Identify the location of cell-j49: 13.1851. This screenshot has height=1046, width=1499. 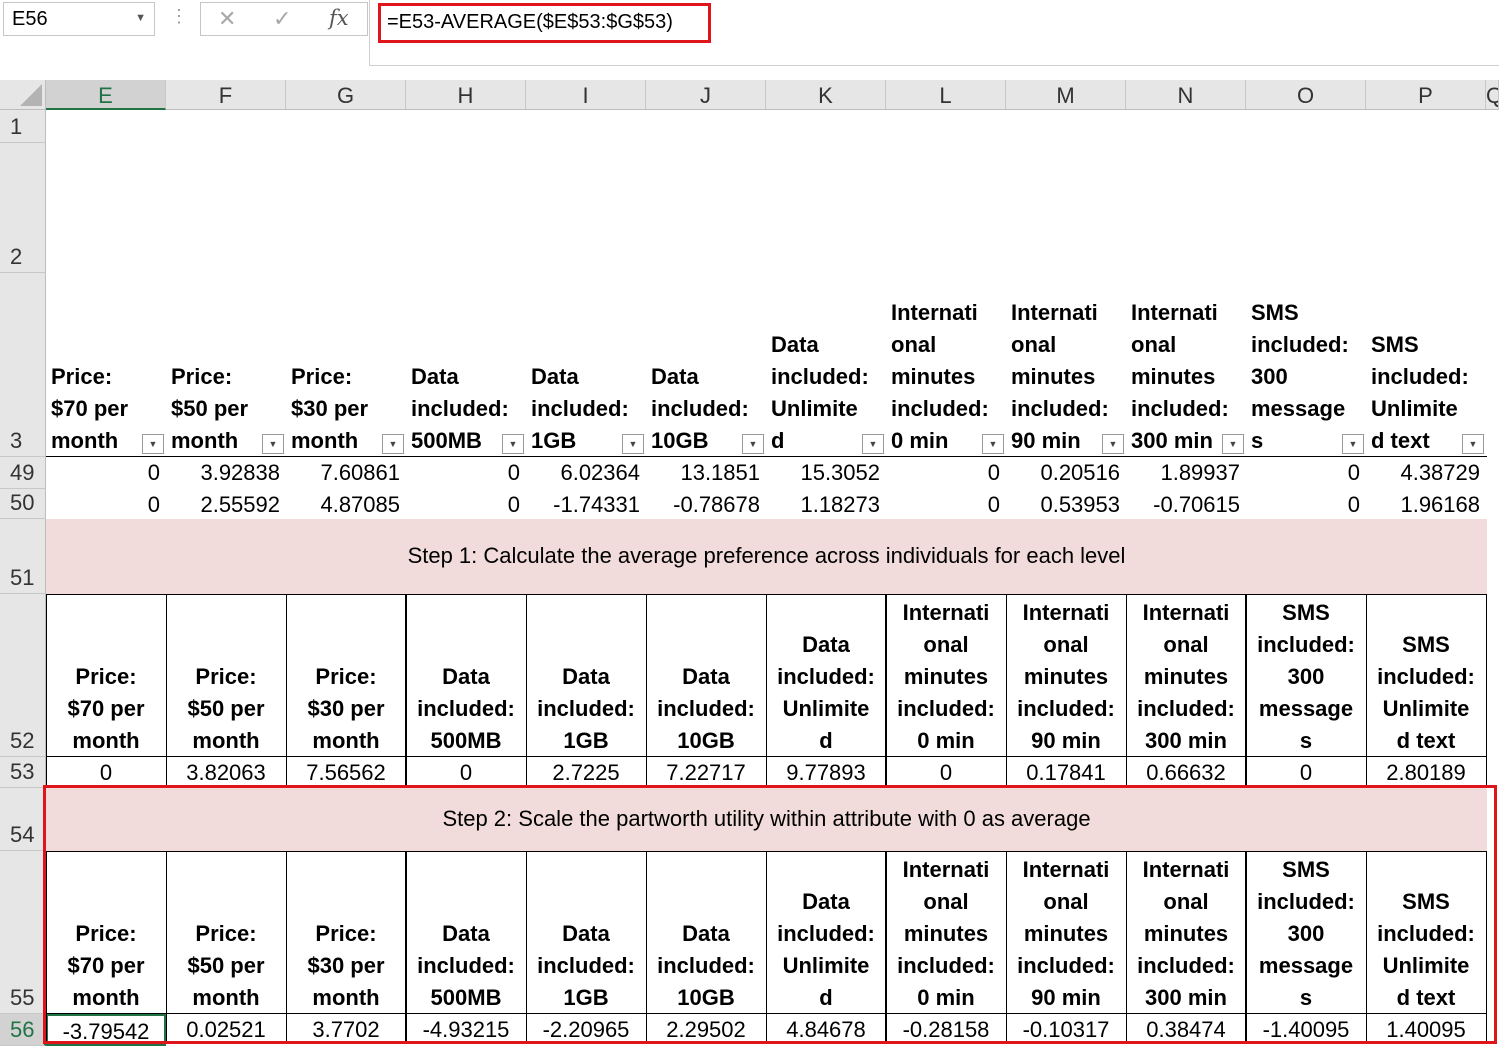
(706, 473).